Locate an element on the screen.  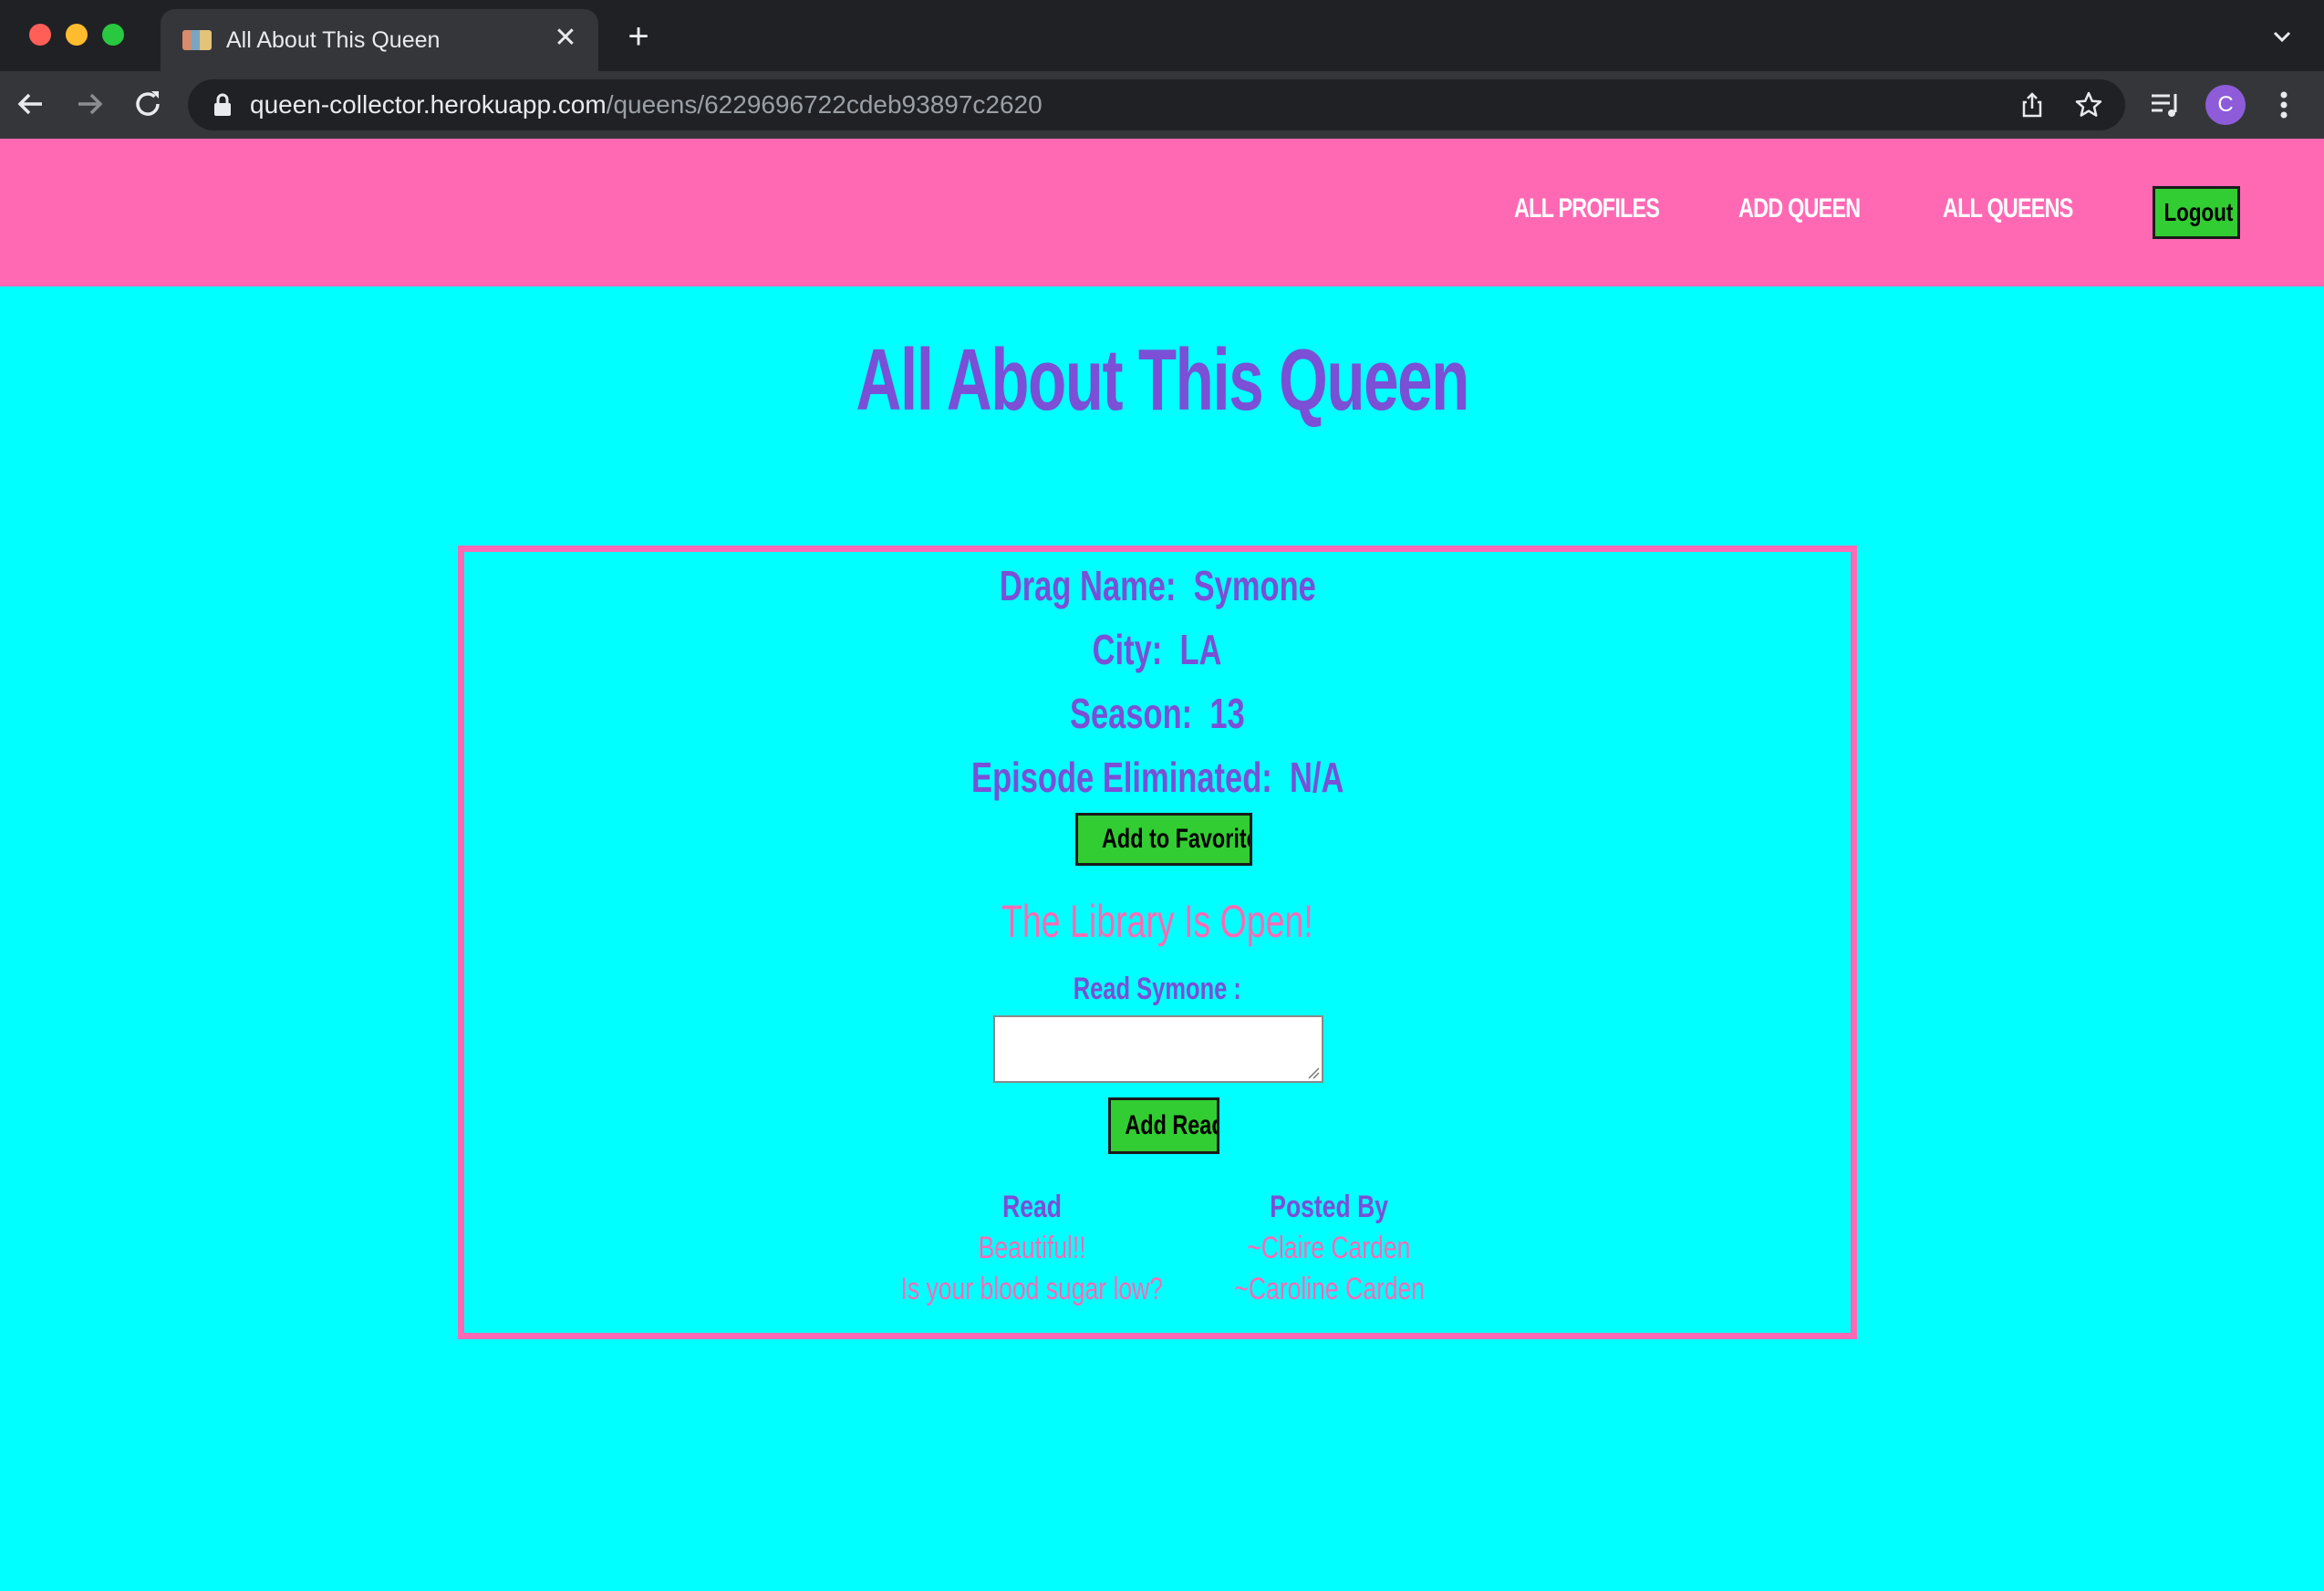
forward-arrow-icon is located at coordinates (90, 104).